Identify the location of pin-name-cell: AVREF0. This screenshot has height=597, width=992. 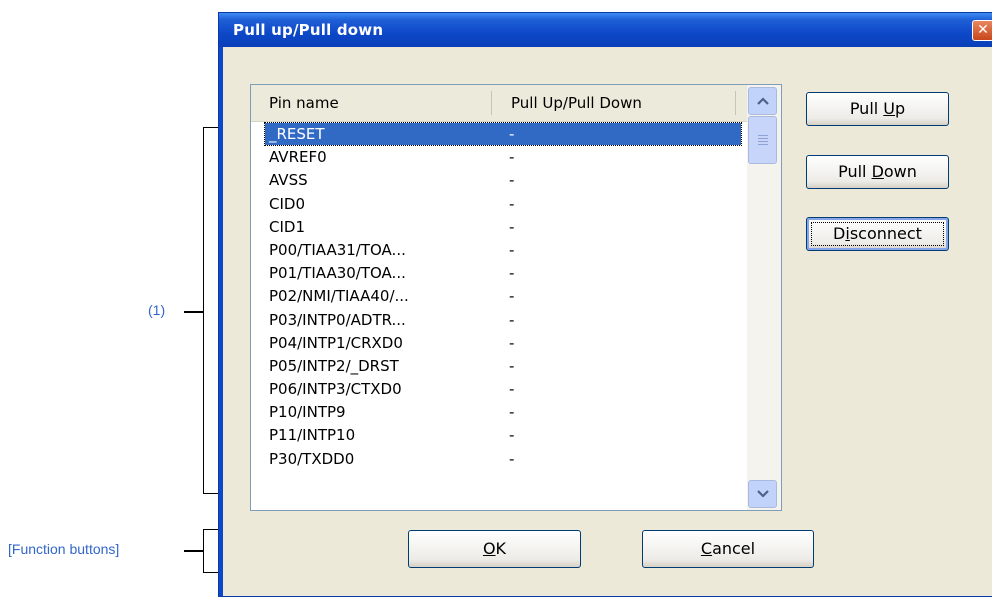
(298, 157).